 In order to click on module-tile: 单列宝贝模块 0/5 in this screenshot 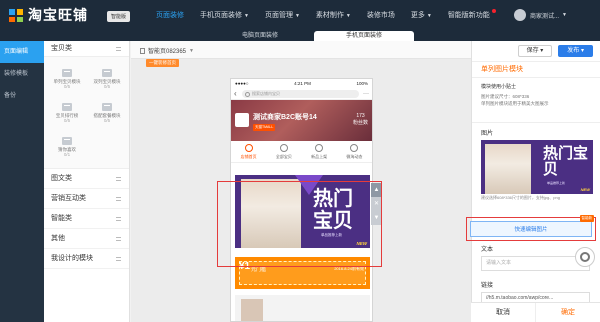, I will do `click(67, 79)`.